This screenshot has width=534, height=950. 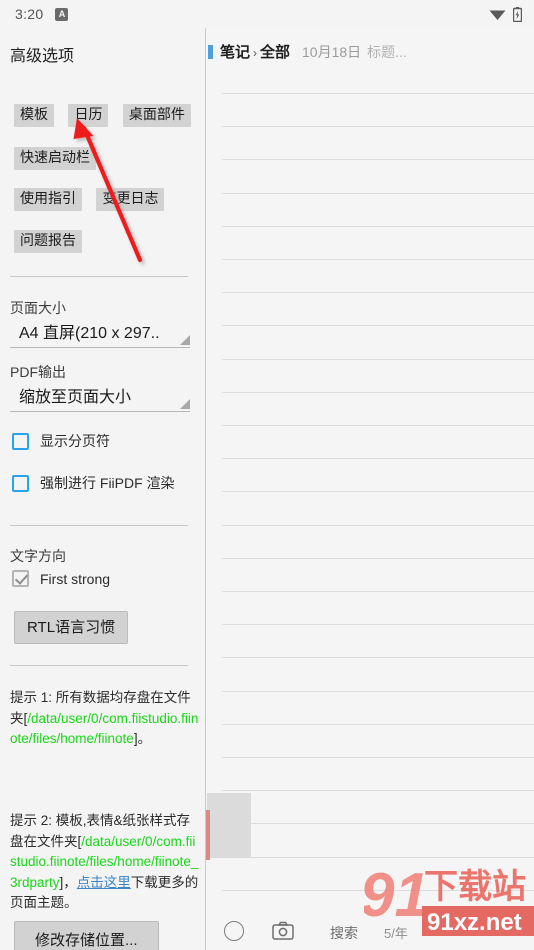 I want to click on button-issue-report: 问题报告, so click(x=48, y=241).